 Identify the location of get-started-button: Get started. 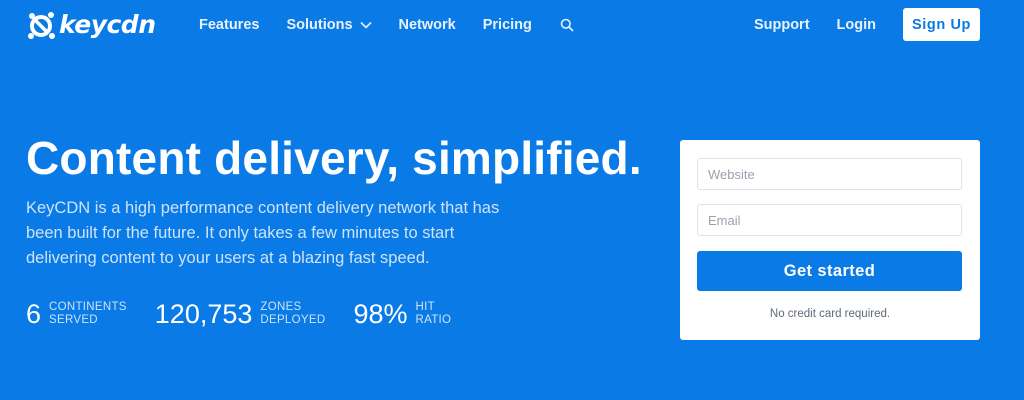
(829, 271).